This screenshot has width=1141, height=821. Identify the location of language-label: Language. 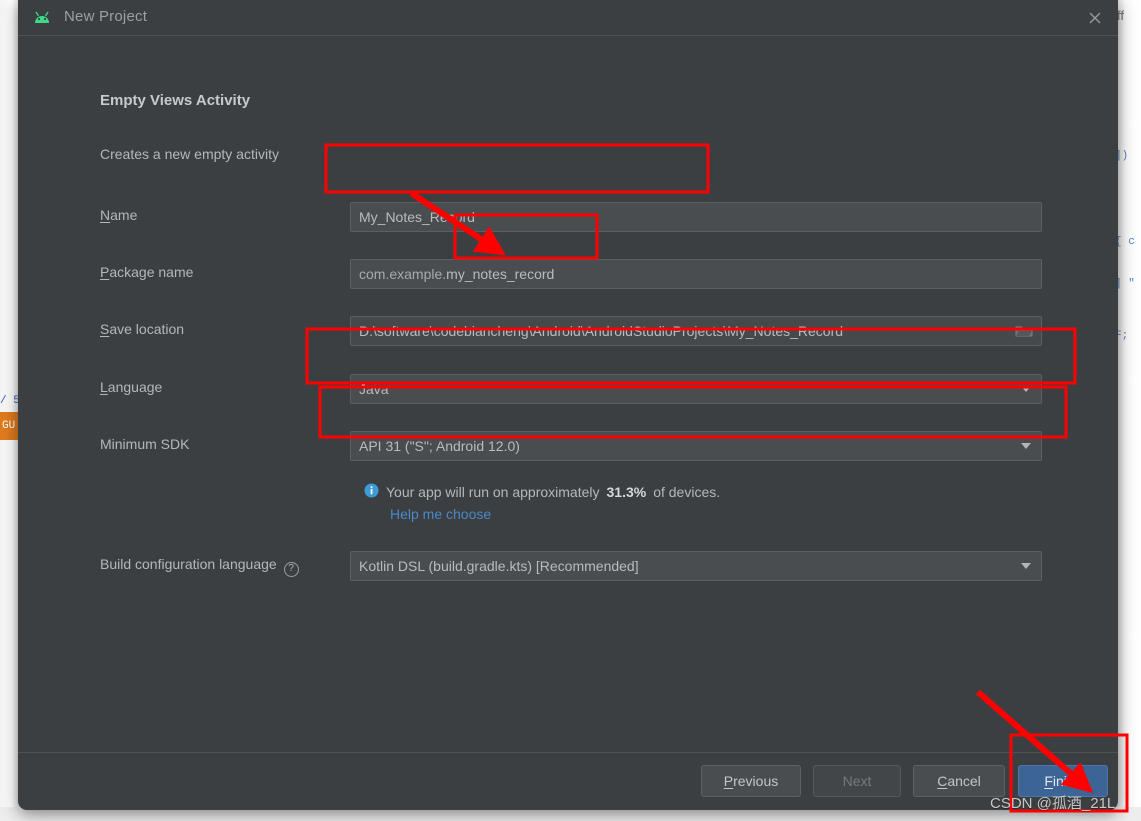
(131, 387).